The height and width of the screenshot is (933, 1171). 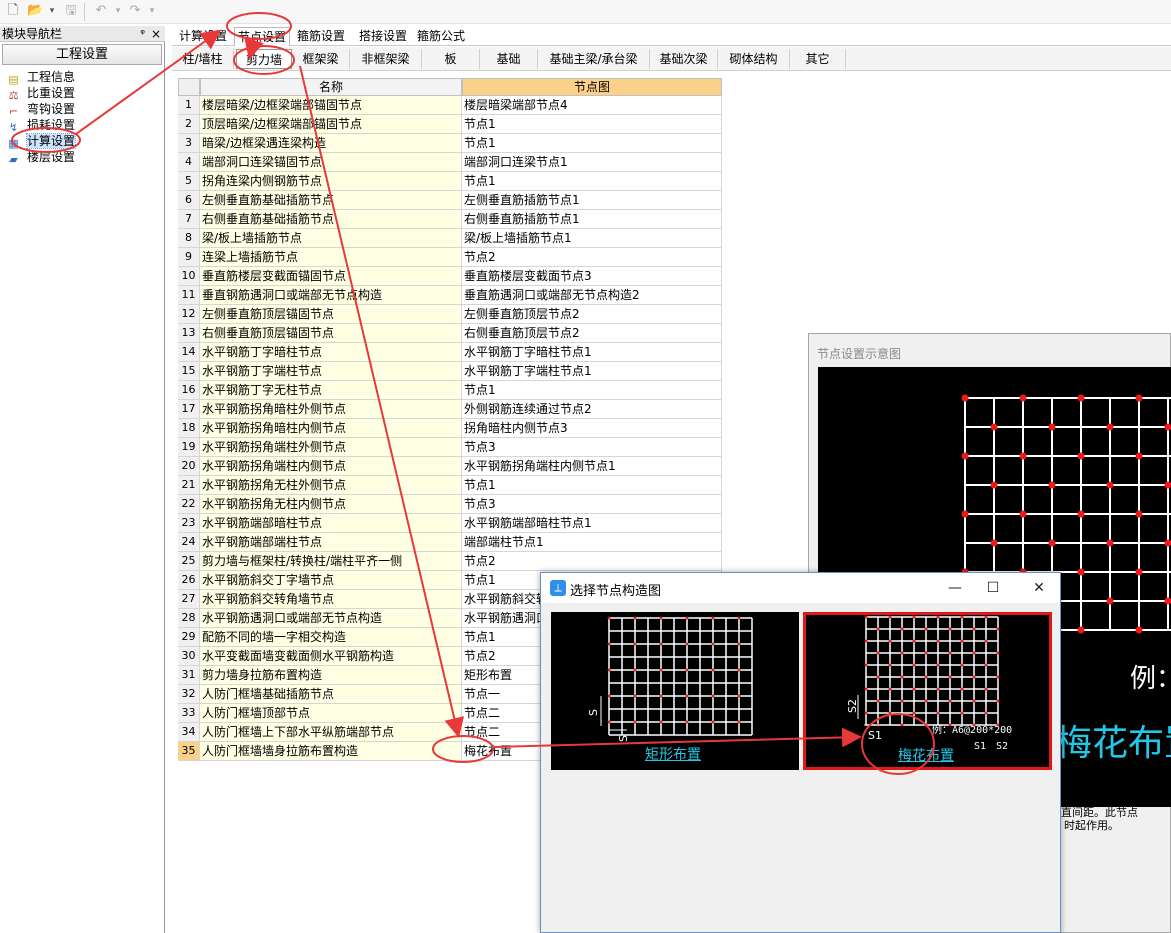 What do you see at coordinates (203, 59) in the screenshot?
I see `subtab-column: 柱/墙柱` at bounding box center [203, 59].